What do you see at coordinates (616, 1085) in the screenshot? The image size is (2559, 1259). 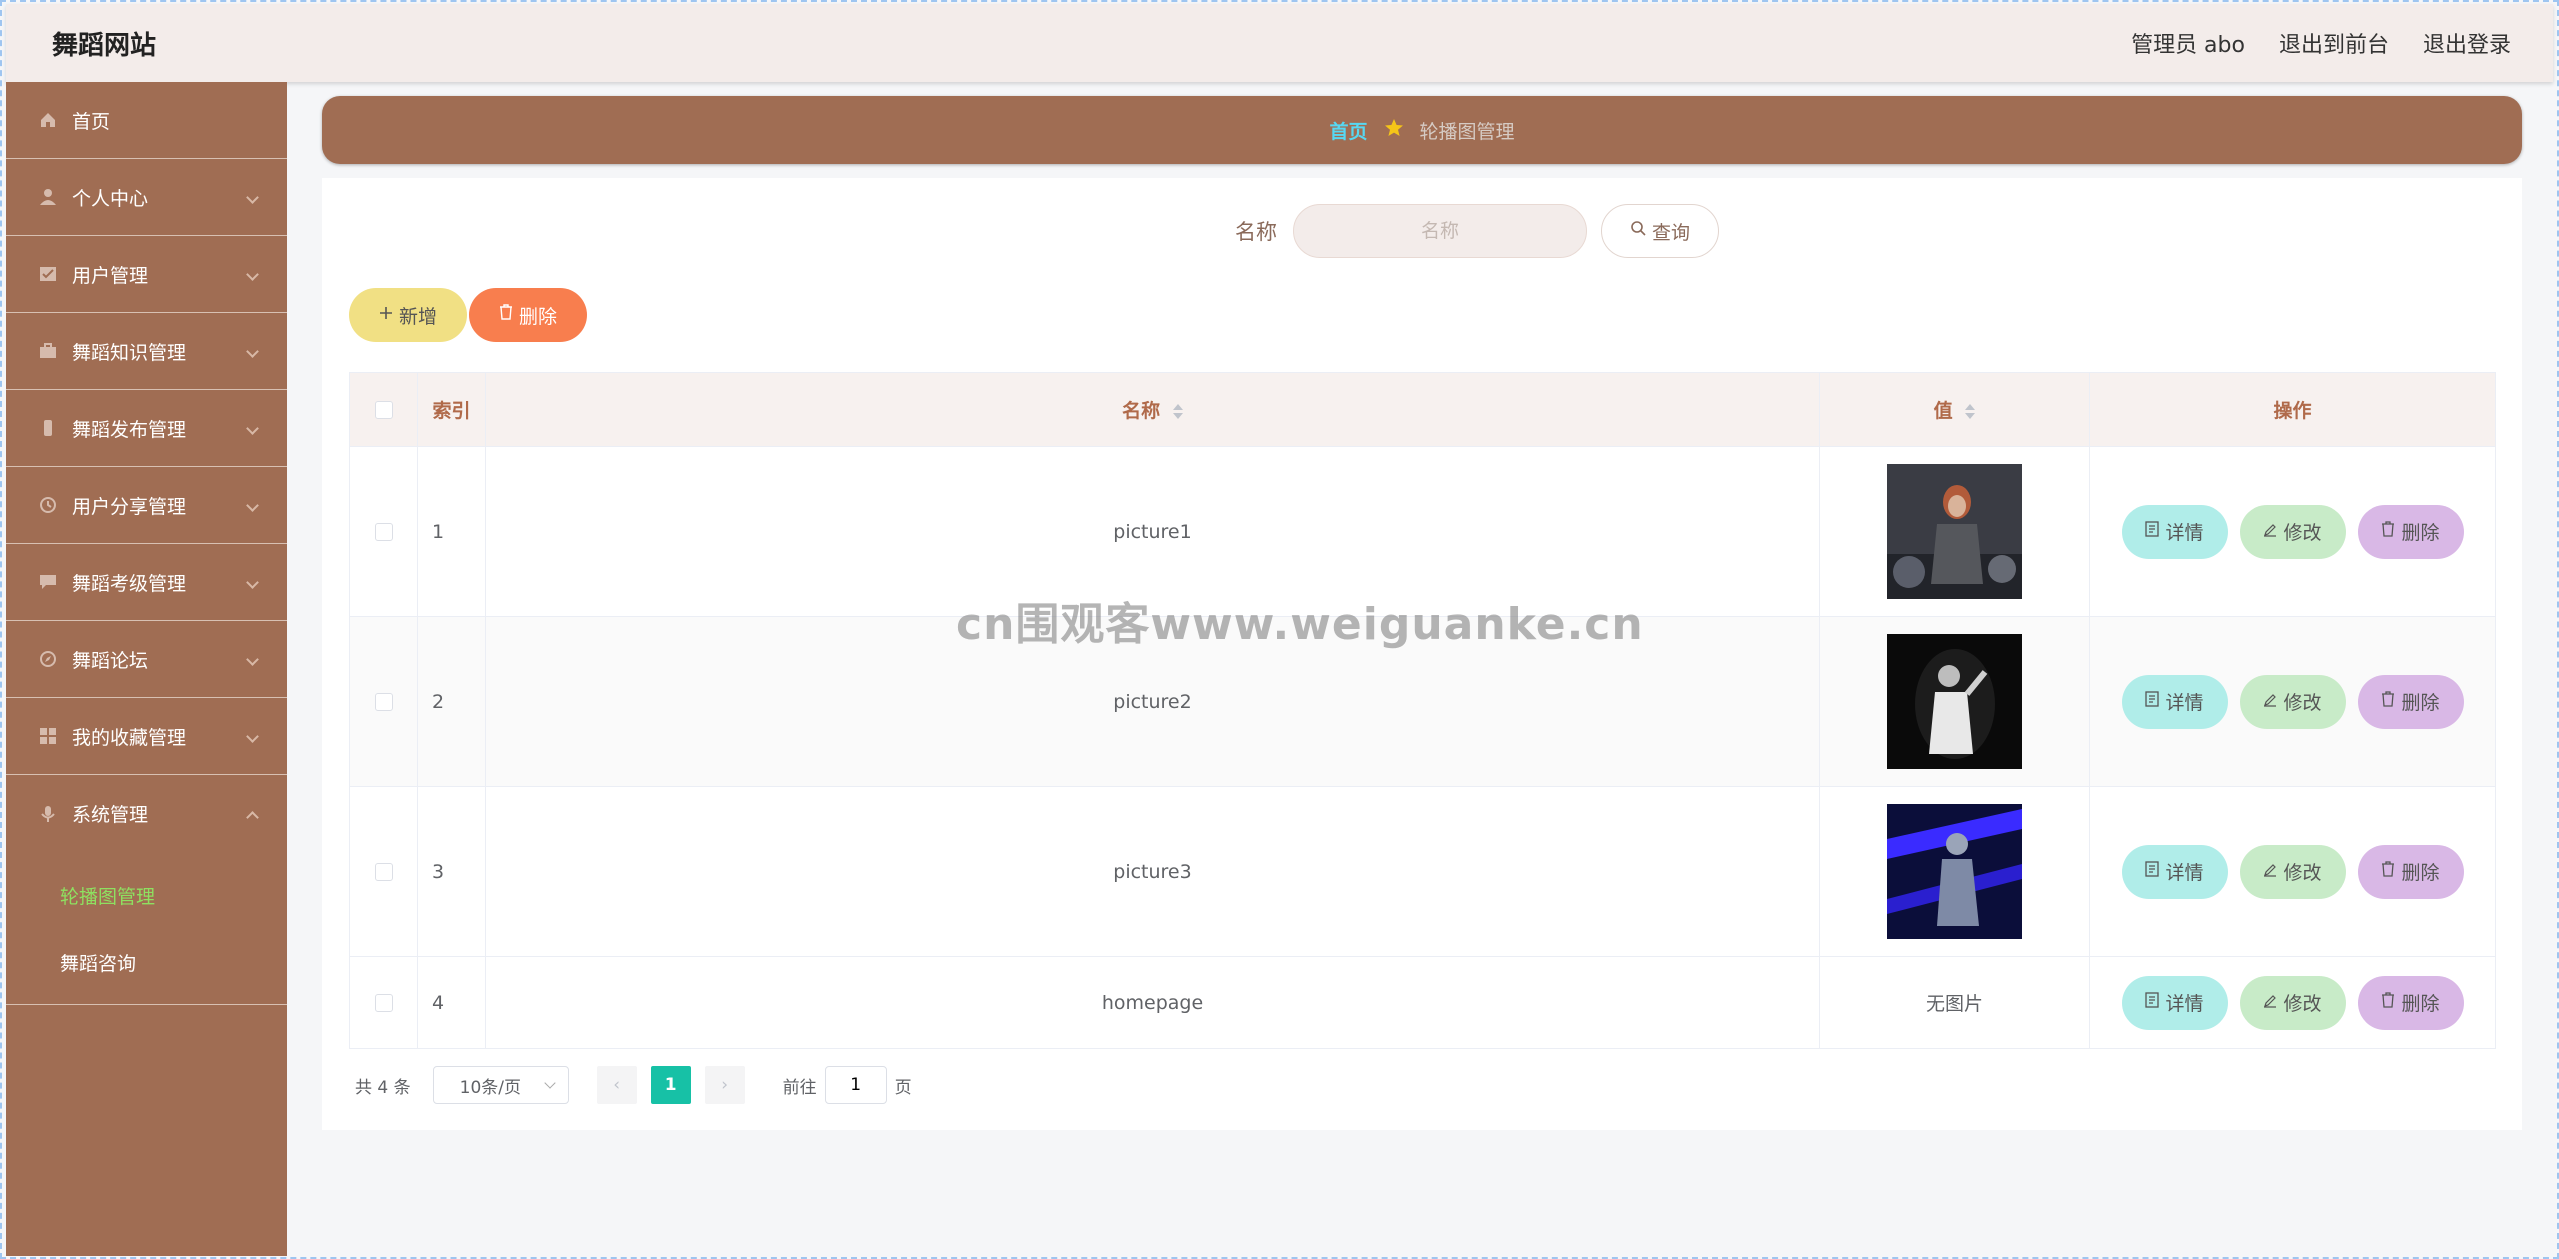 I see `prev-page-button: ‹` at bounding box center [616, 1085].